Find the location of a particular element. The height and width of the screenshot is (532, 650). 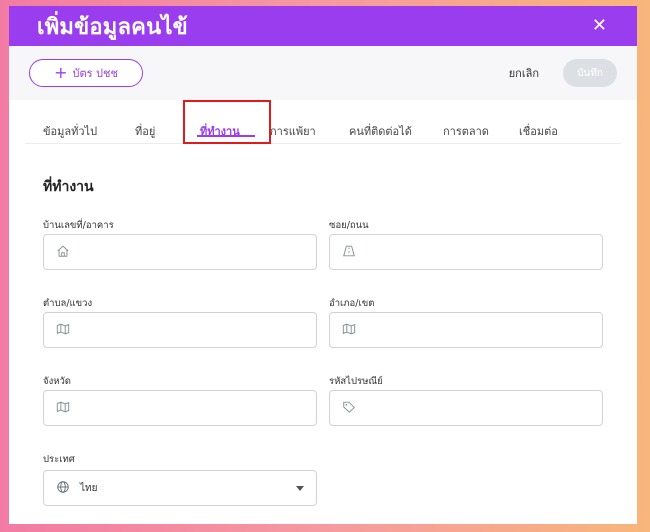

house-no-label: บ้านเลขที่/อาคาร is located at coordinates (78, 225).